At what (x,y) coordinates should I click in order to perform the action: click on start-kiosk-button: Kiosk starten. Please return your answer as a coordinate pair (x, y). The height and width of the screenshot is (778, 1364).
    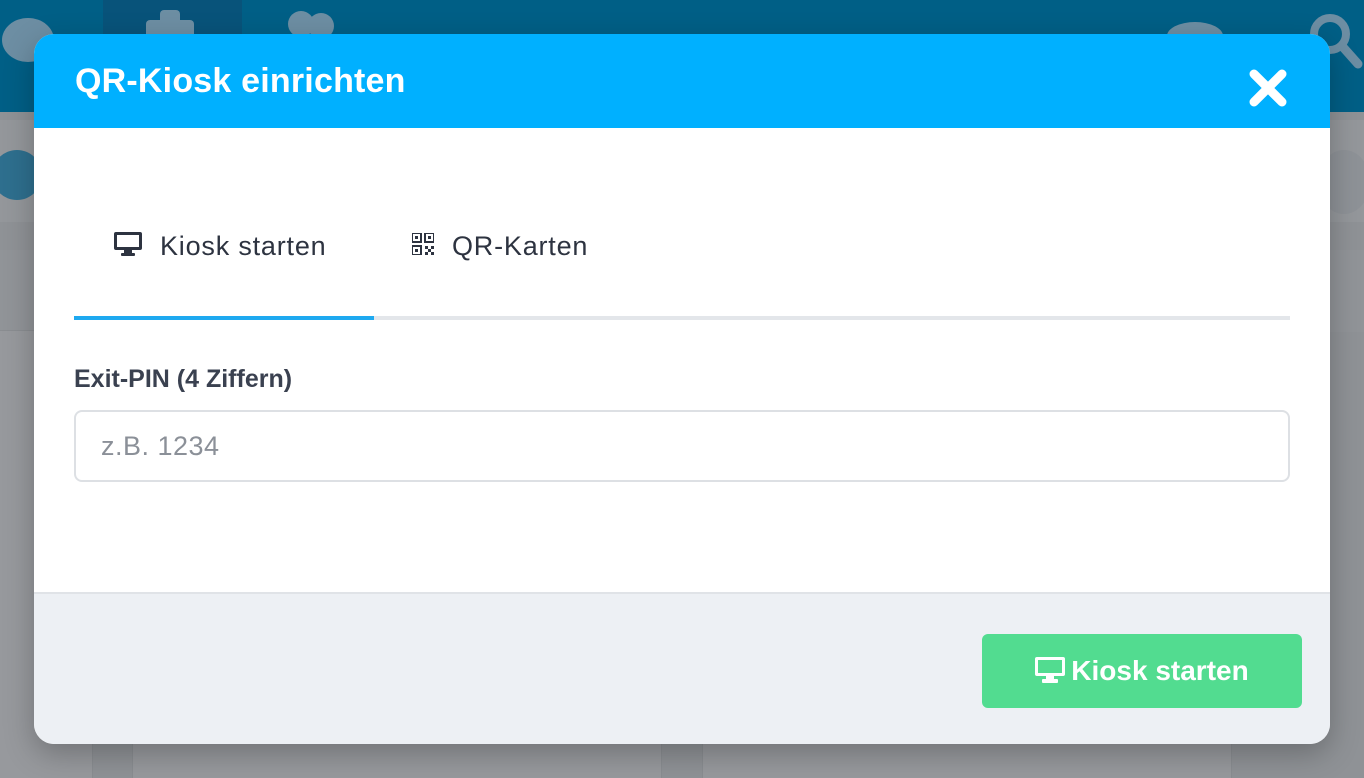
    Looking at the image, I should click on (1142, 671).